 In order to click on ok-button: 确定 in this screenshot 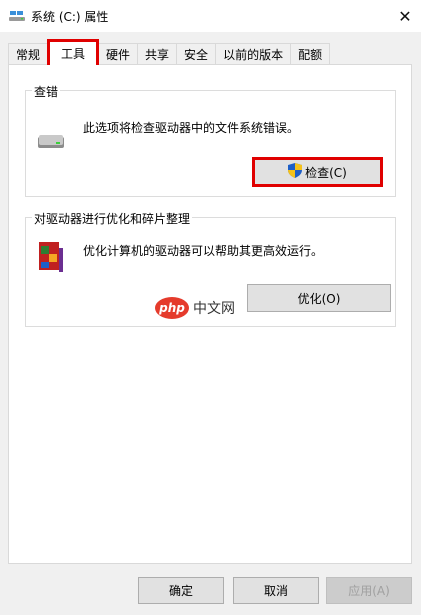, I will do `click(181, 590)`.